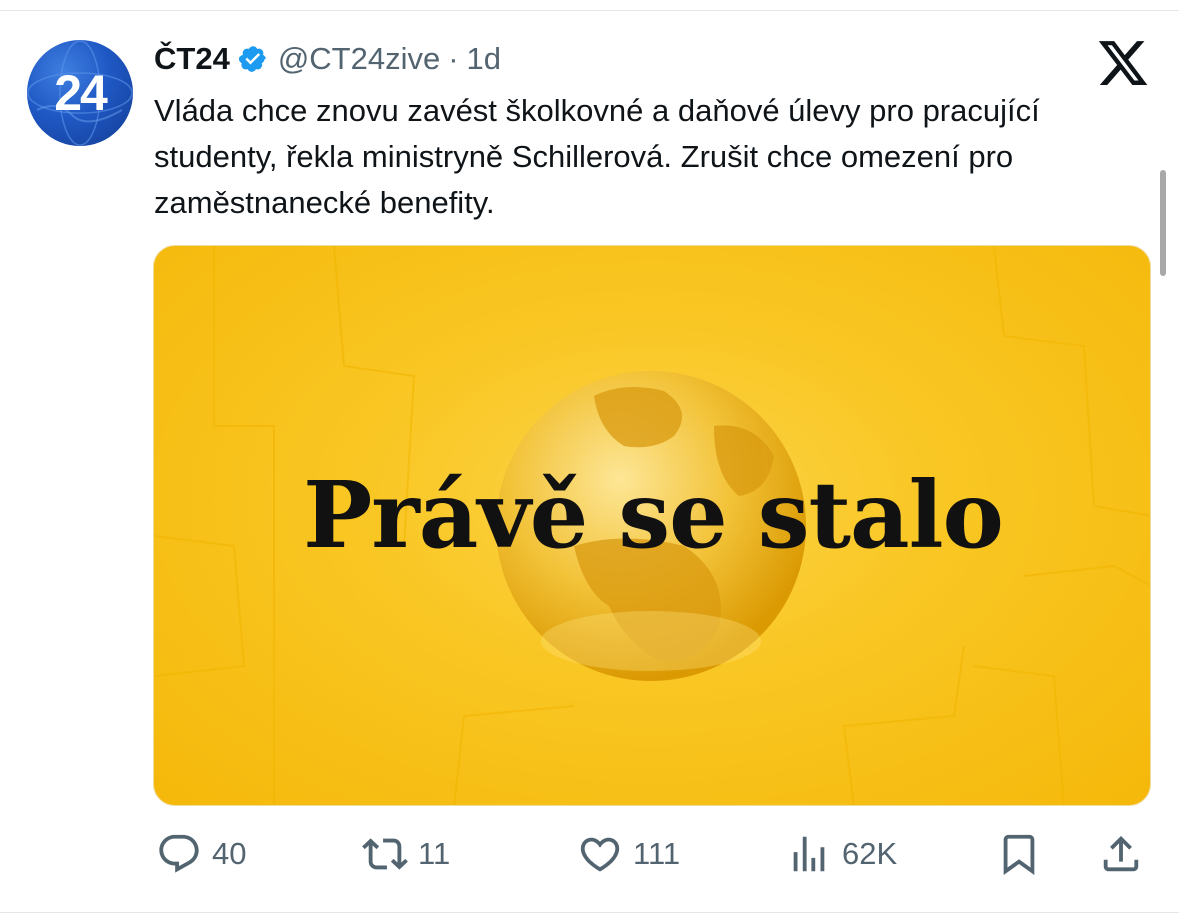 The width and height of the screenshot is (1179, 923). What do you see at coordinates (657, 853) in the screenshot?
I see `like-count: 111` at bounding box center [657, 853].